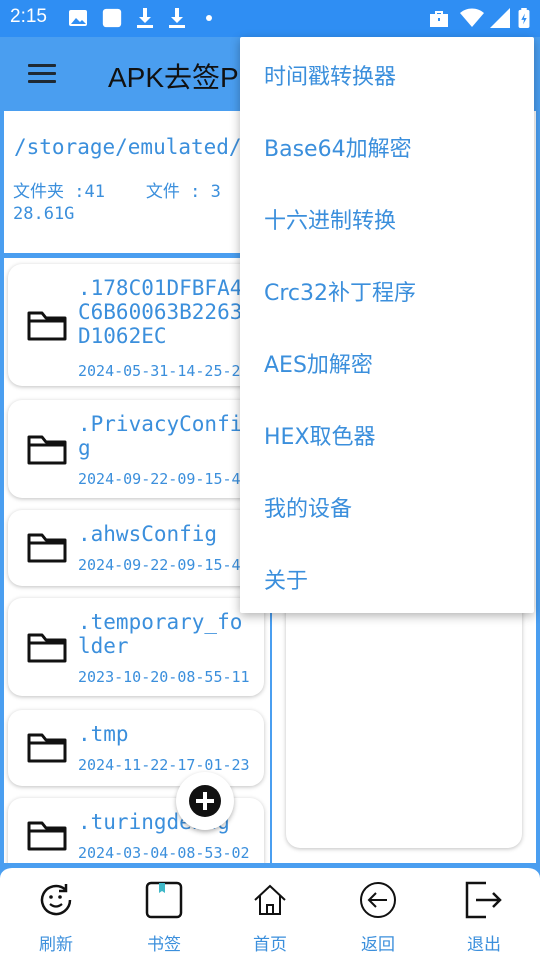 The width and height of the screenshot is (540, 960). I want to click on nav-back: 返回, so click(378, 914).